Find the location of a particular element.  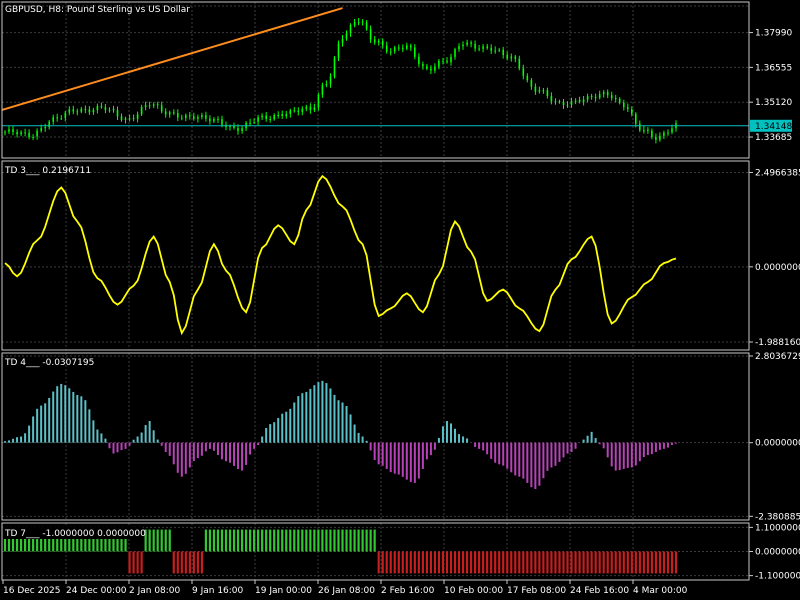

td7-axis: 1.1000000 0.0000000 -1.1000000 is located at coordinates (774, 552).